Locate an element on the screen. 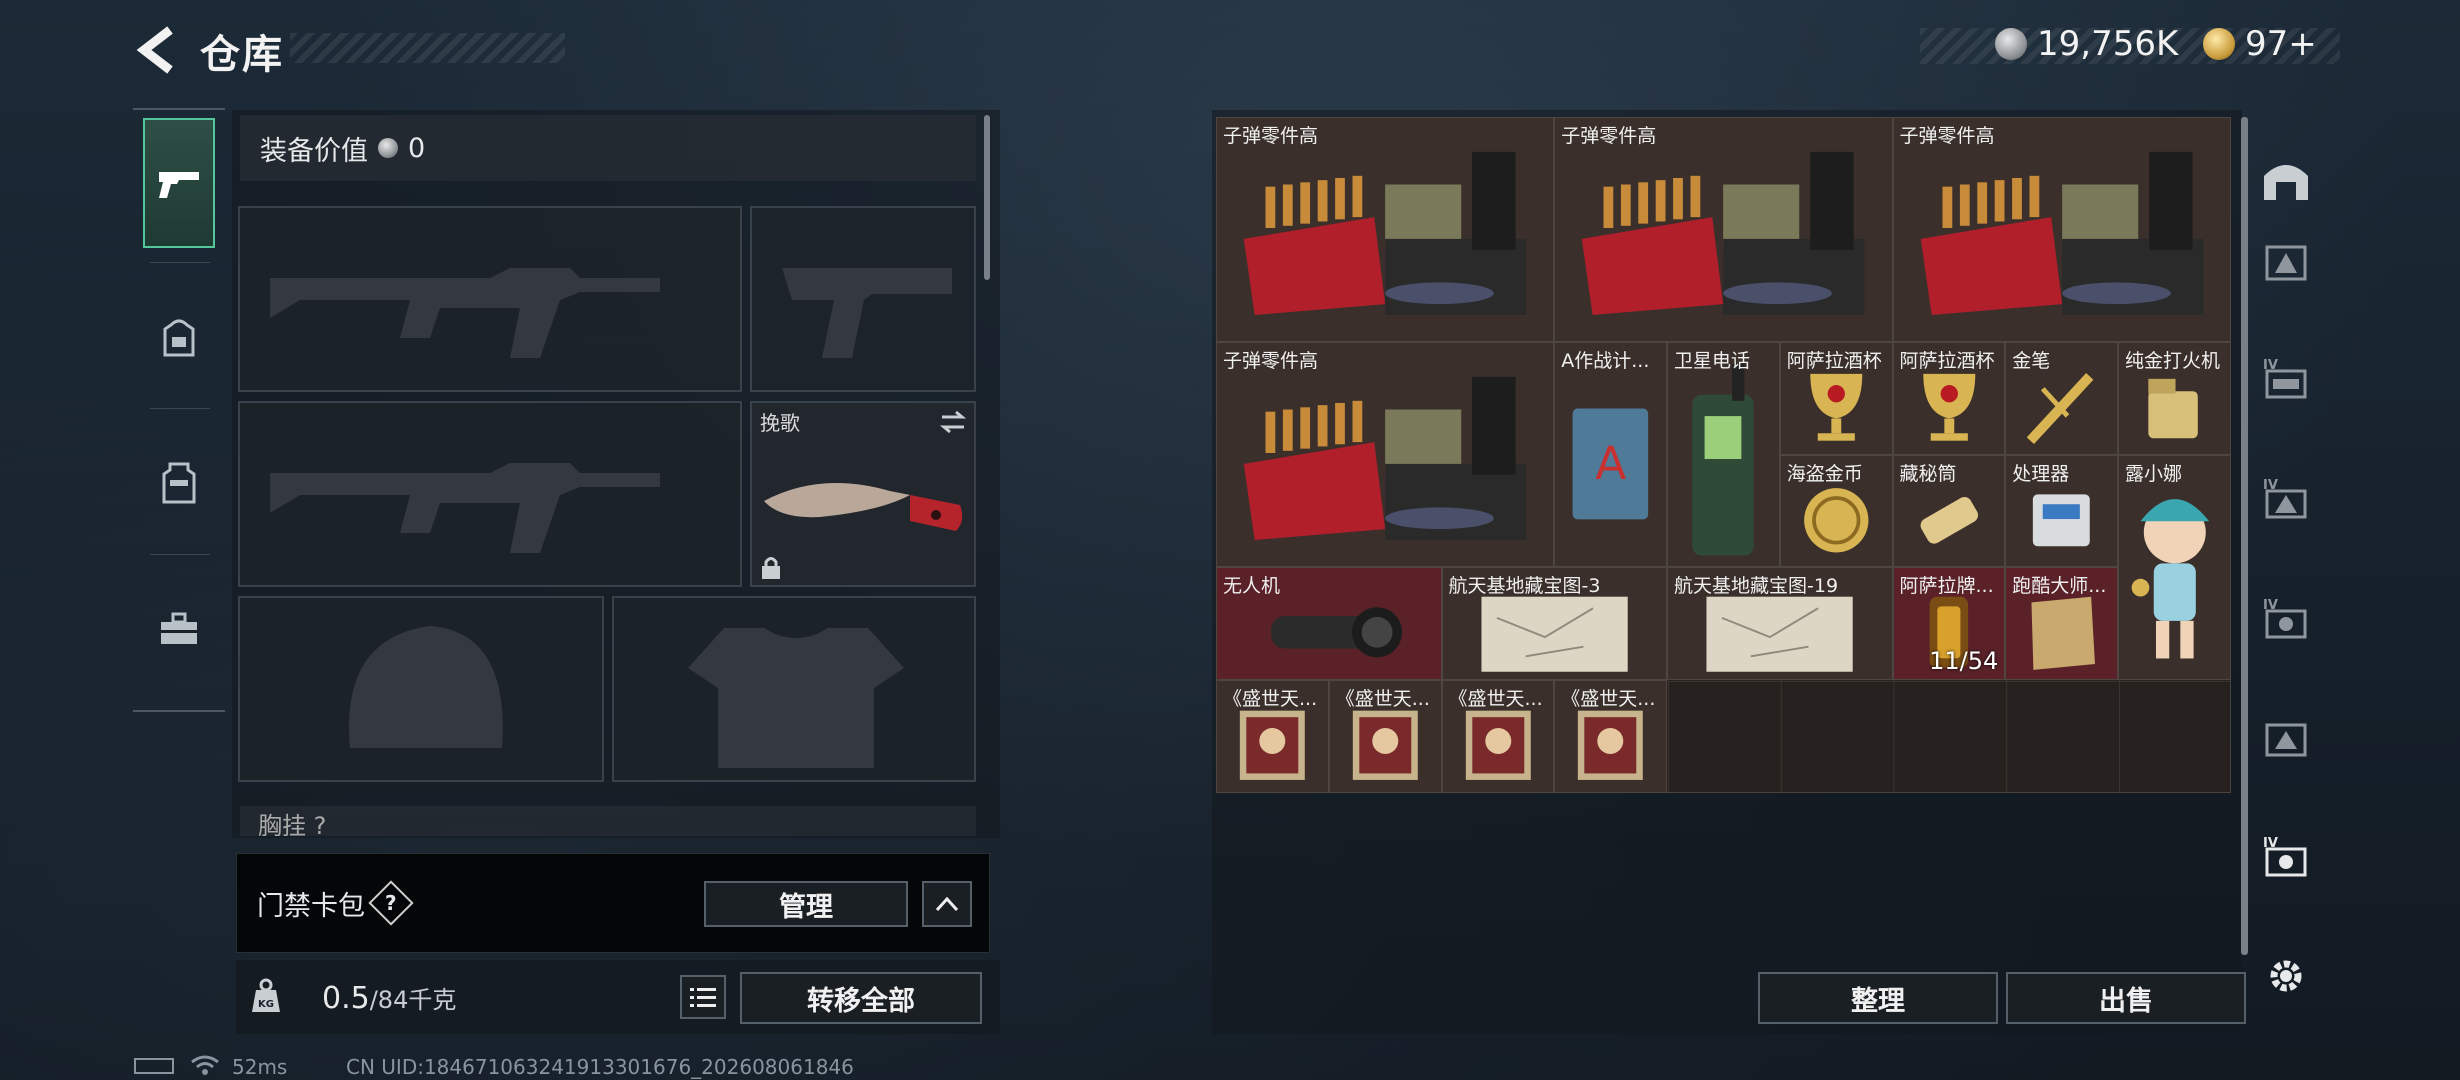 The width and height of the screenshot is (2460, 1080). storage-item: 卫星电话 is located at coordinates (1723, 455).